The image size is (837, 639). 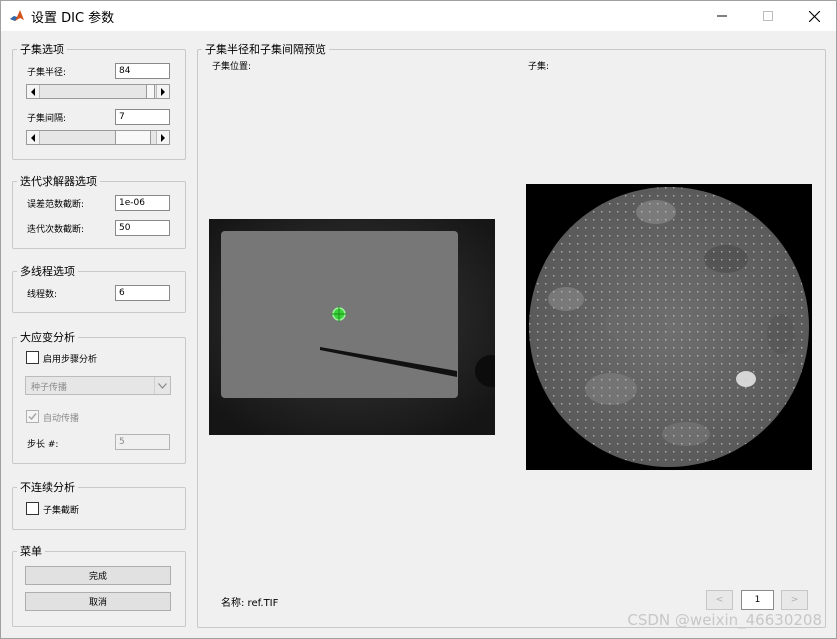 I want to click on minimize-button, so click(x=722, y=16).